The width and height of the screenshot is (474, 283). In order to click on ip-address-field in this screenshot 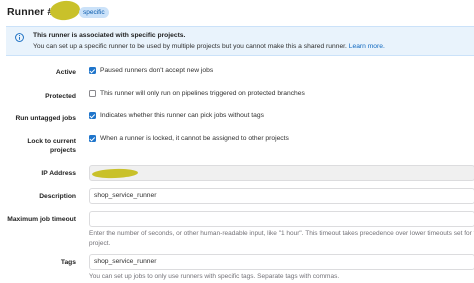, I will do `click(281, 173)`.